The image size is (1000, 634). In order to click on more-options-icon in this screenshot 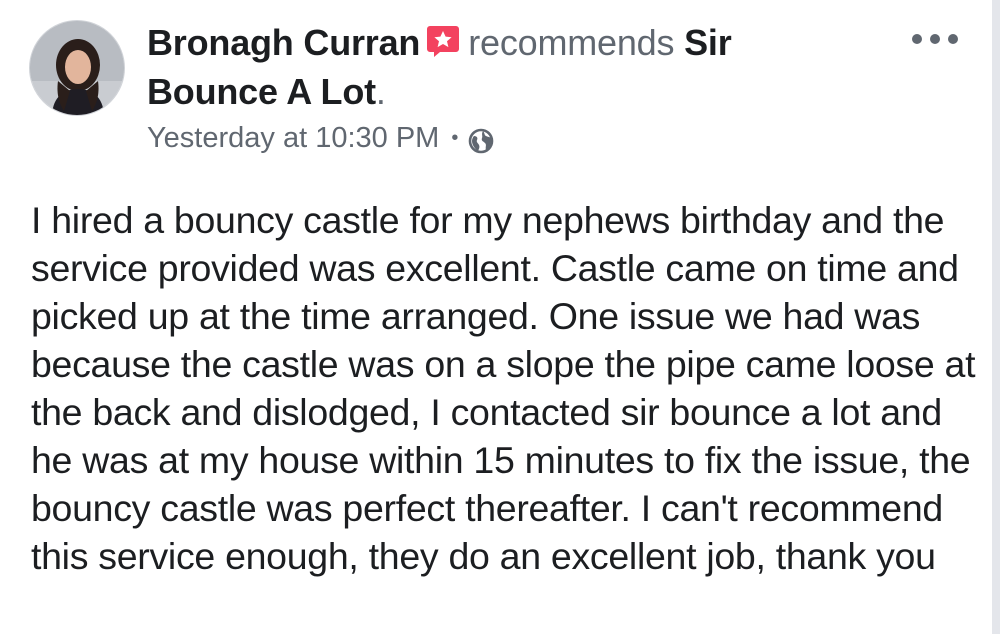, I will do `click(935, 39)`.